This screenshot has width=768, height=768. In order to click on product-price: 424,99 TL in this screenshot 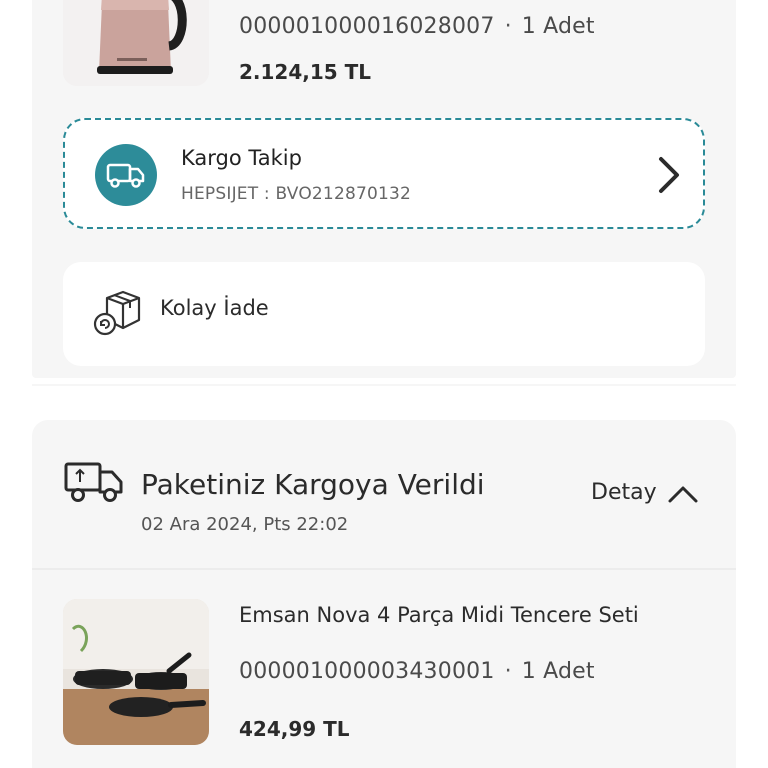, I will do `click(294, 729)`.